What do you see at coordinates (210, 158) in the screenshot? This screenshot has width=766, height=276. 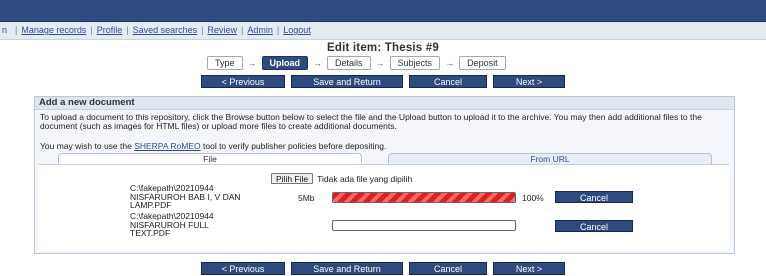 I see `tab-file: File` at bounding box center [210, 158].